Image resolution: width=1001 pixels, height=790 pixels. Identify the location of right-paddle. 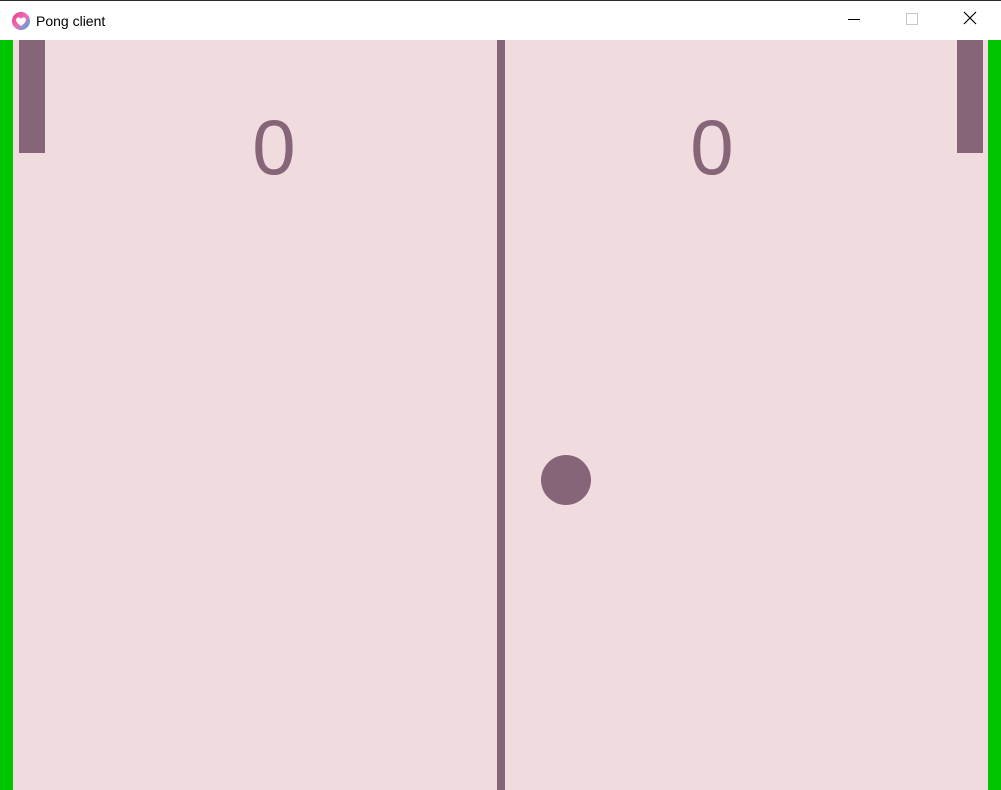
(970, 96).